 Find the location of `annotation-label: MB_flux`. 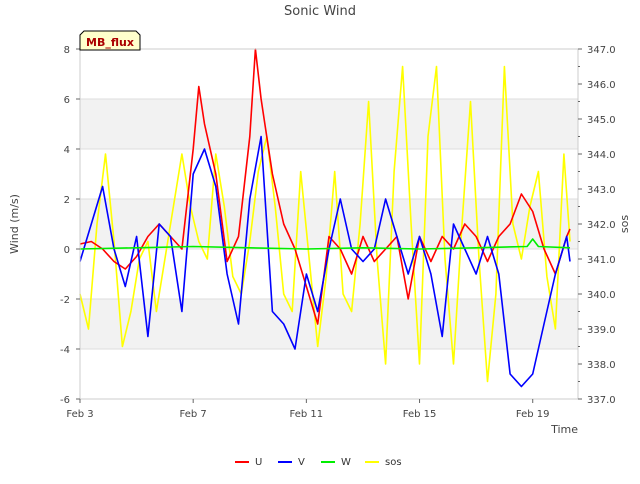

annotation-label: MB_flux is located at coordinates (110, 42).